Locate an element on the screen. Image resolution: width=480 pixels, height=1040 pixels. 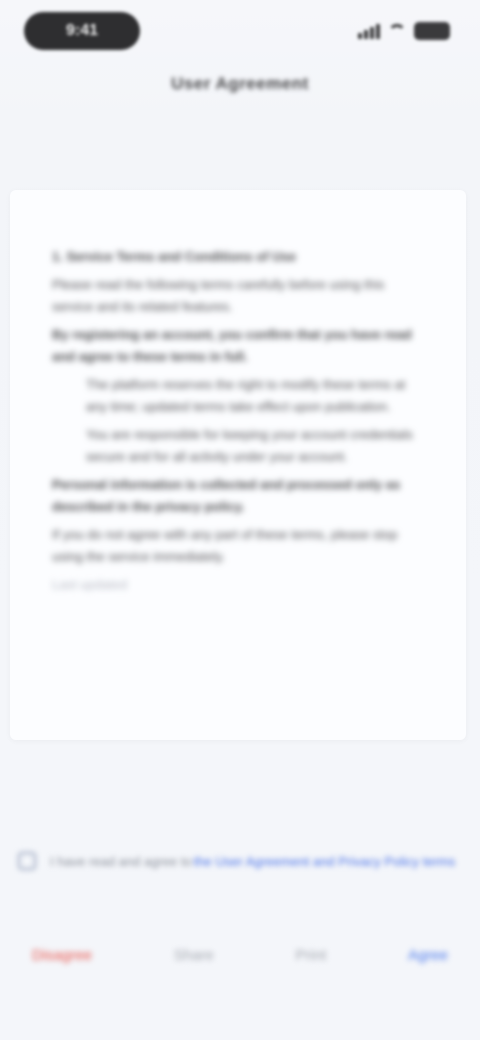
agreement-checkbox is located at coordinates (27, 861).